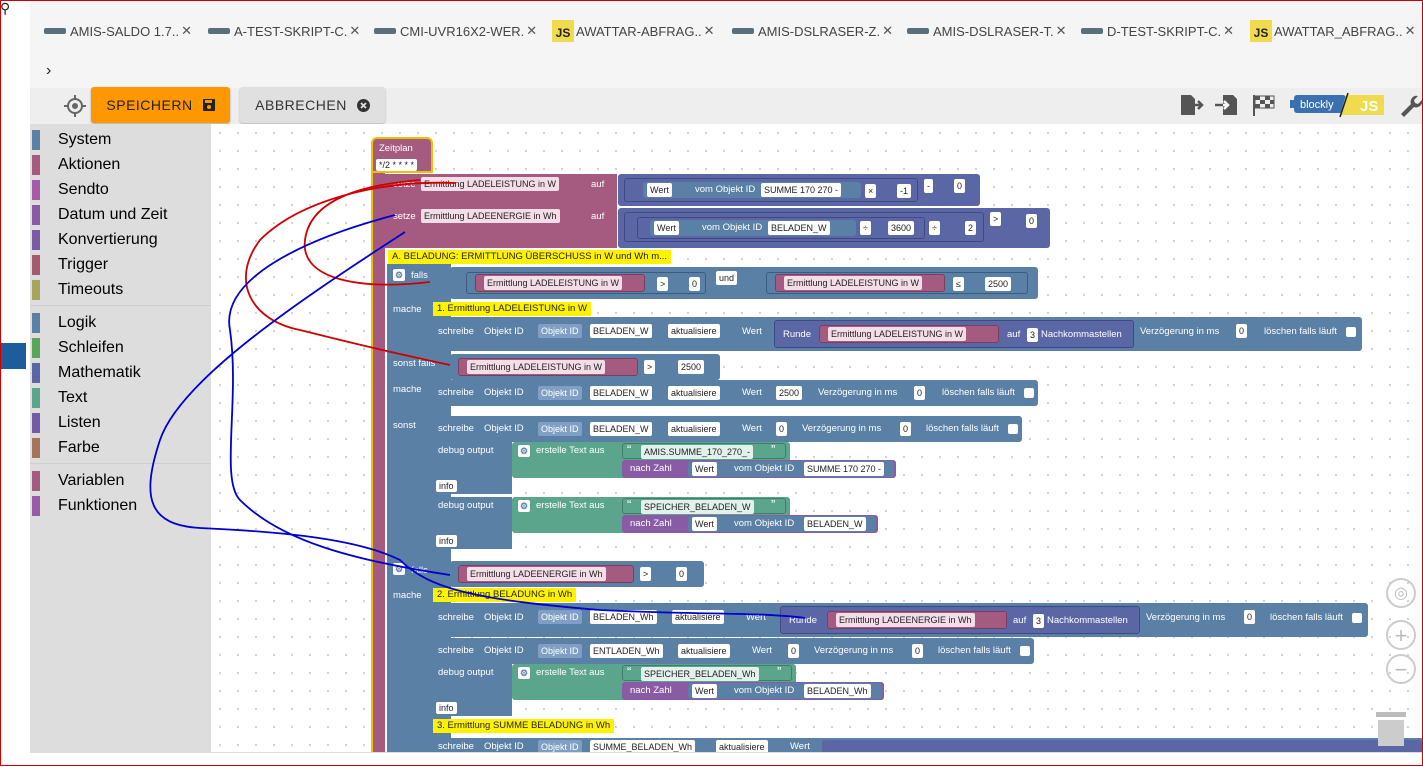  I want to click on trash-icon, so click(1392, 726).